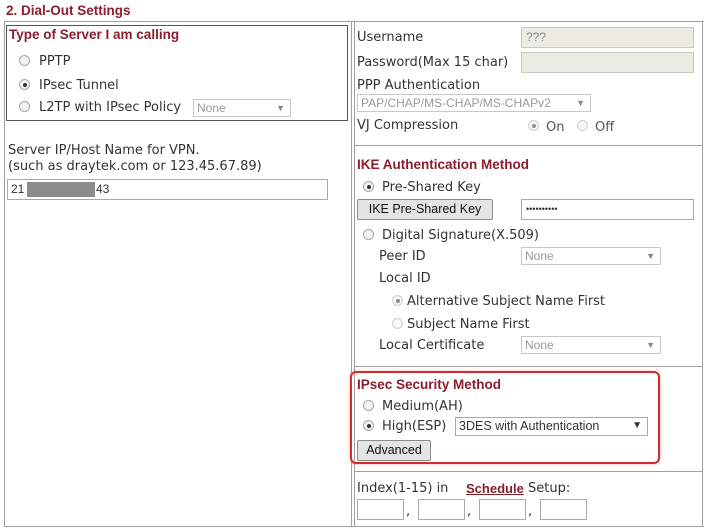 This screenshot has height=529, width=706. What do you see at coordinates (354, 526) in the screenshot?
I see `table-bottom-border` at bounding box center [354, 526].